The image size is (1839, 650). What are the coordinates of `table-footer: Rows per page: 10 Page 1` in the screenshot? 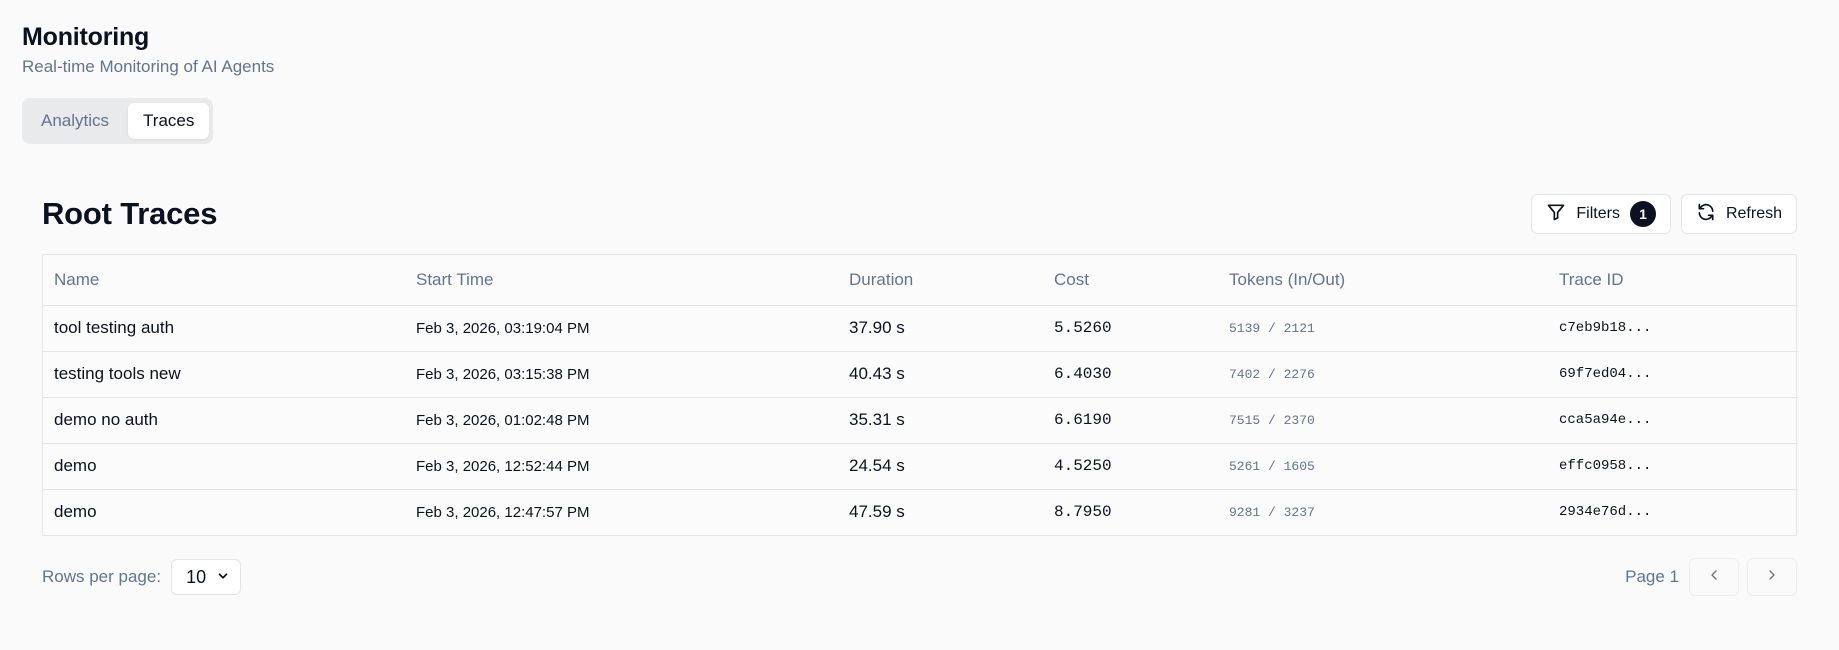 It's located at (919, 577).